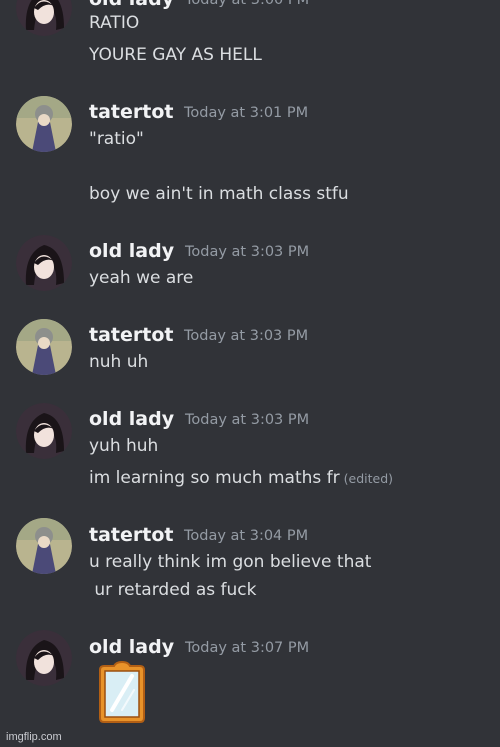 This screenshot has width=500, height=747. I want to click on mirror-icon, so click(122, 691).